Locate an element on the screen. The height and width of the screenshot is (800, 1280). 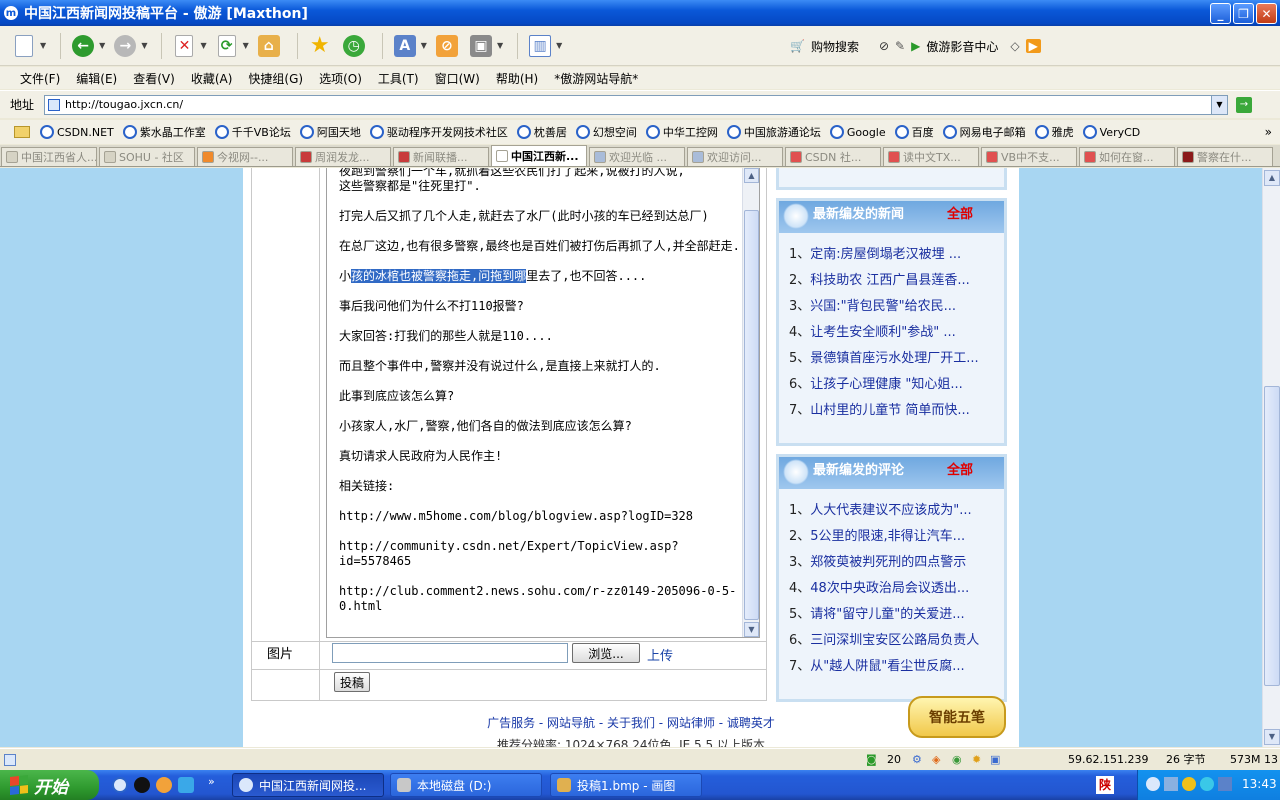
folder-icon is located at coordinates (22, 132).